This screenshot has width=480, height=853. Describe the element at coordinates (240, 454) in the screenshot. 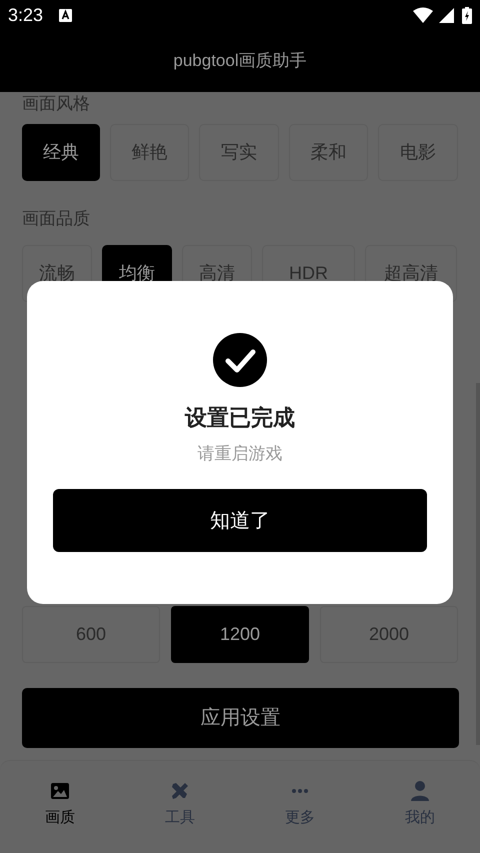

I see `dialog-message: 请重启游戏` at that location.